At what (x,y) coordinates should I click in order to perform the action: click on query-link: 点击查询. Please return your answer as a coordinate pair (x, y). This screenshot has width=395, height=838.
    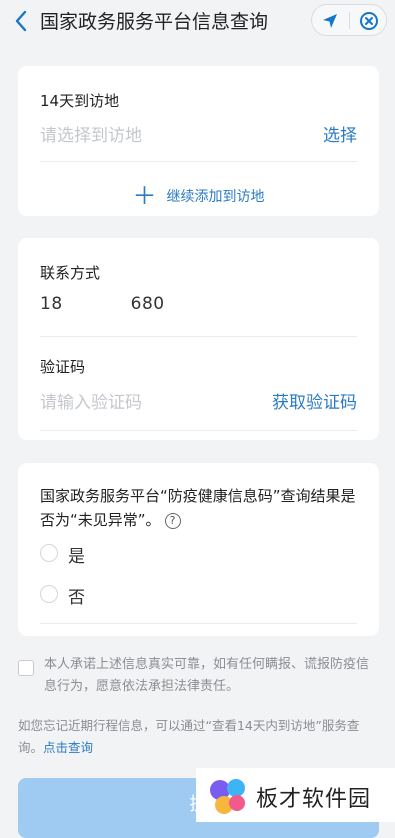
    Looking at the image, I should click on (68, 747).